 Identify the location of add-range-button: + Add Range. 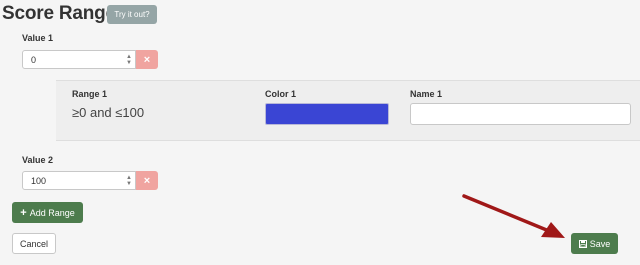
(47, 212).